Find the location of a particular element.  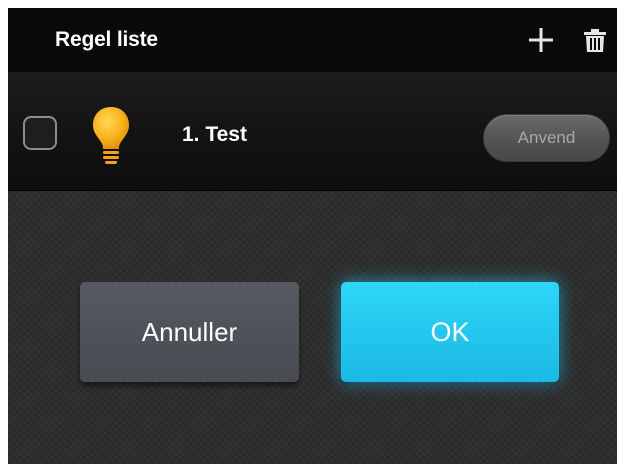

ok-button: OK is located at coordinates (450, 332).